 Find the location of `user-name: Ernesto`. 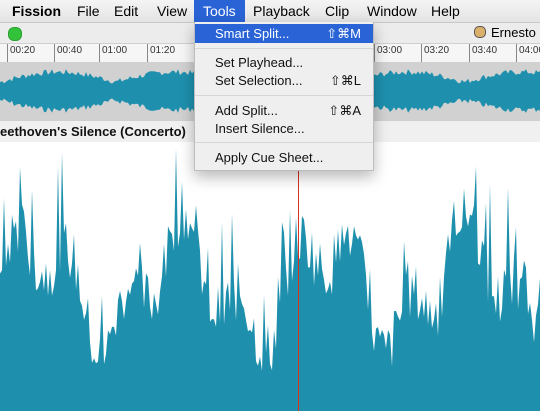

user-name: Ernesto is located at coordinates (513, 32).